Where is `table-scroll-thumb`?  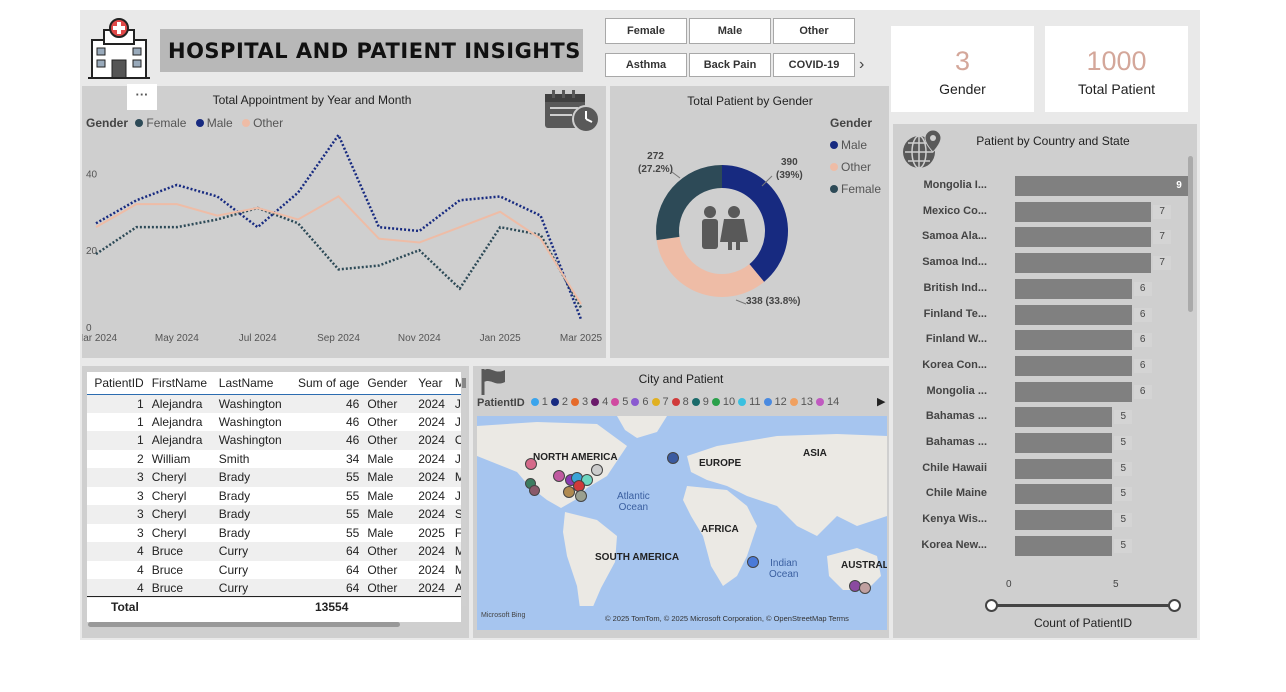
table-scroll-thumb is located at coordinates (464, 383).